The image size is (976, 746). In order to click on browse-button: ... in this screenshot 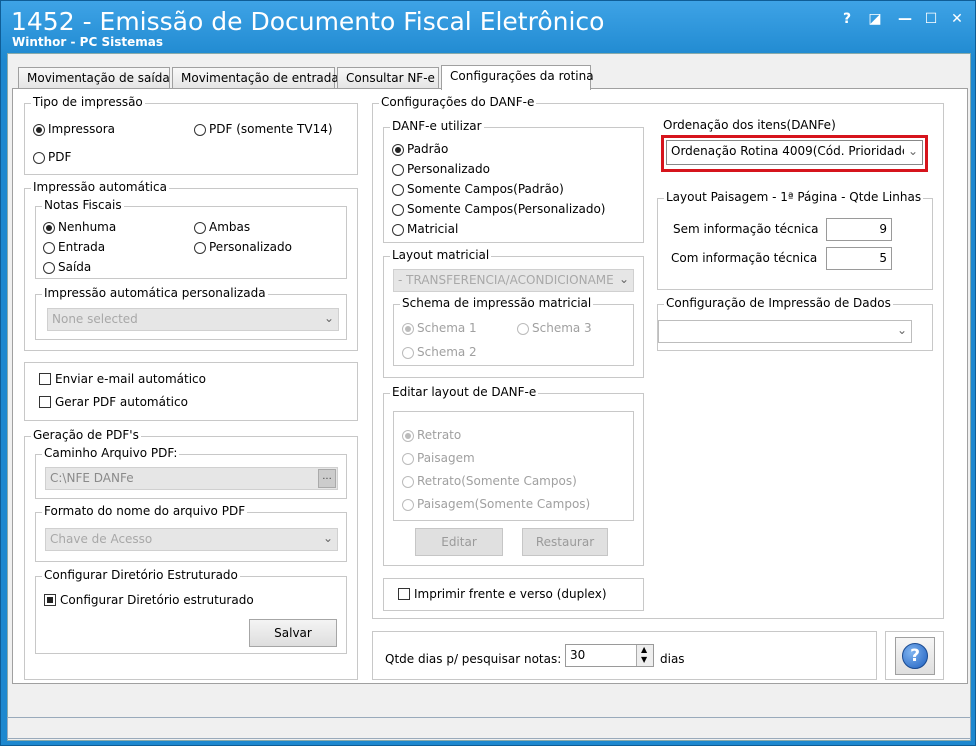, I will do `click(327, 478)`.